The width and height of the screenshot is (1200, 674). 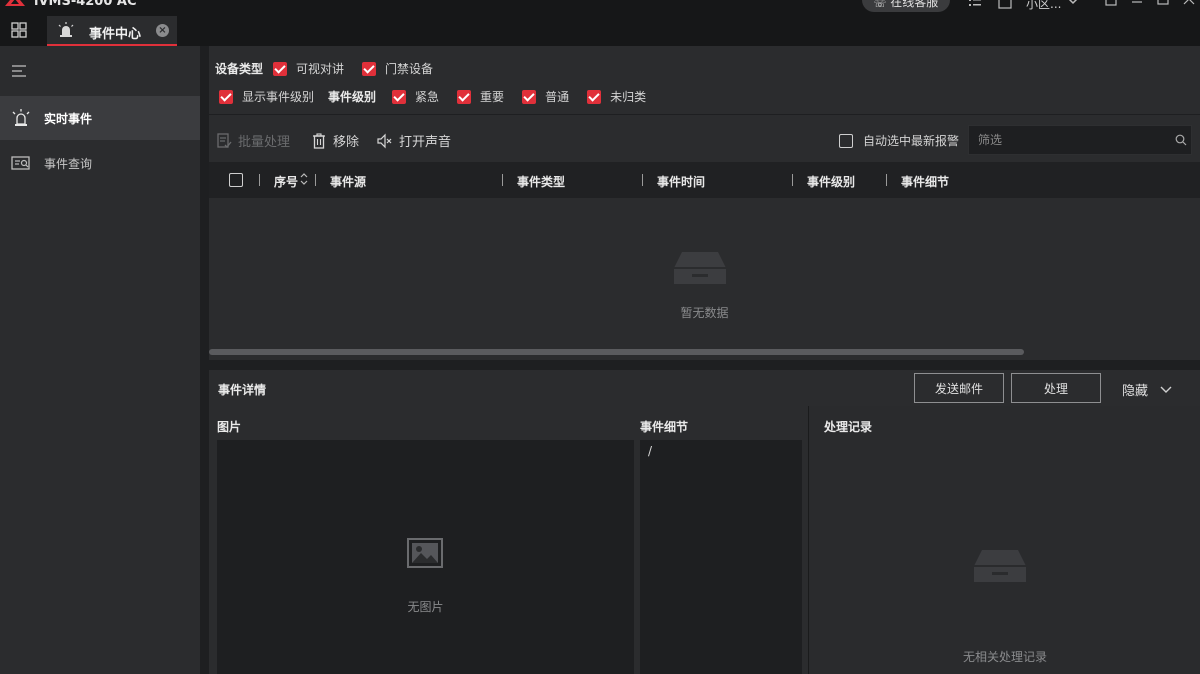 I want to click on tab-label: 事件中心, so click(x=115, y=34).